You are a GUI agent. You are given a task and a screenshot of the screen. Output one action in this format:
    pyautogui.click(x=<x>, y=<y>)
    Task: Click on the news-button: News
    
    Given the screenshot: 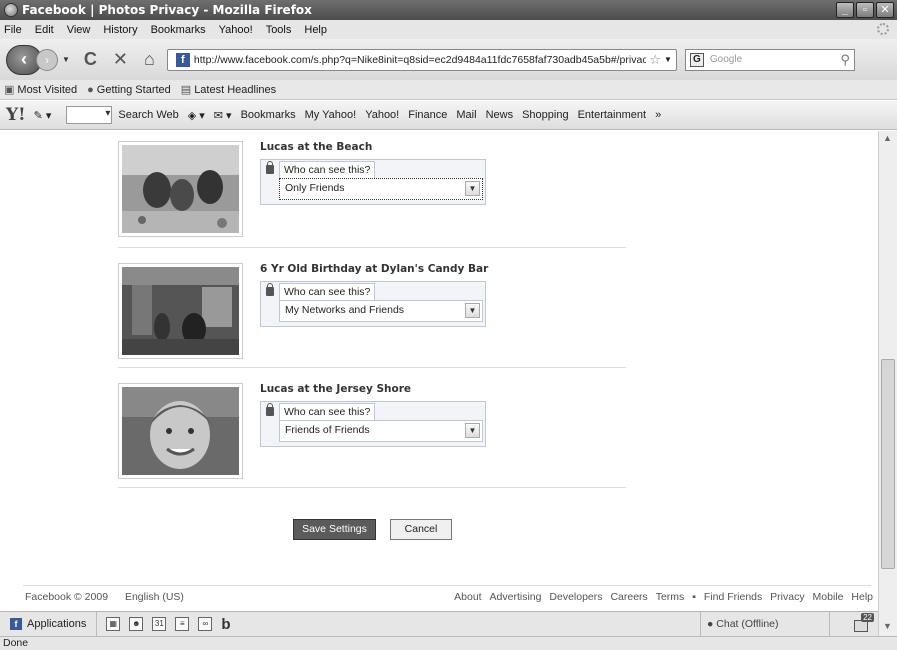 What is the action you would take?
    pyautogui.click(x=500, y=115)
    